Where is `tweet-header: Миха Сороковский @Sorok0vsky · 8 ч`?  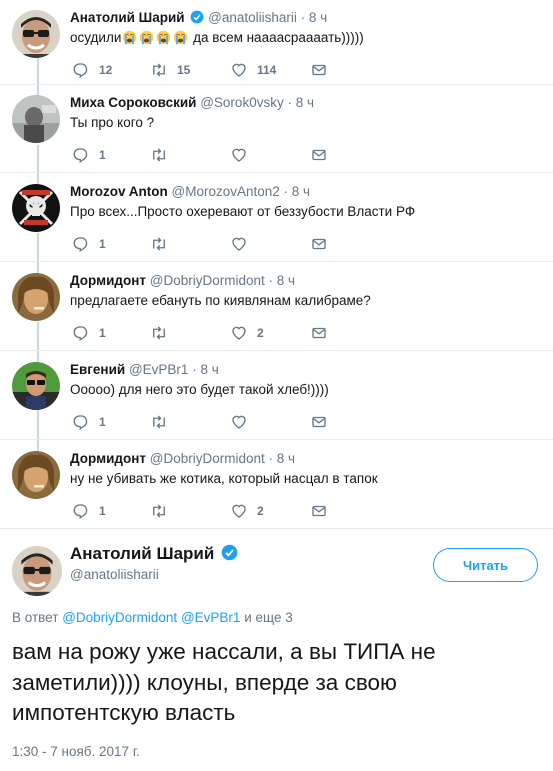
tweet-header: Миха Сороковский @Sorok0vsky · 8 ч is located at coordinates (192, 102).